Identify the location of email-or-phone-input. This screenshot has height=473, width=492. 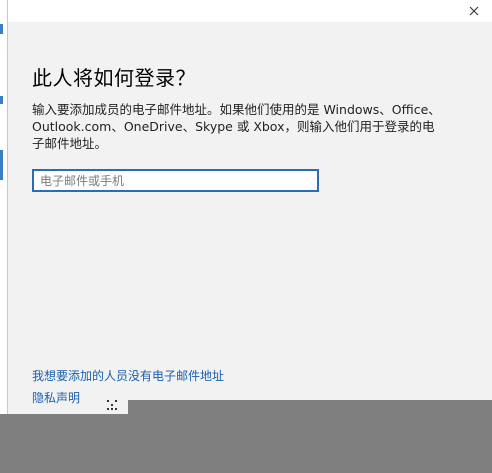
(175, 180).